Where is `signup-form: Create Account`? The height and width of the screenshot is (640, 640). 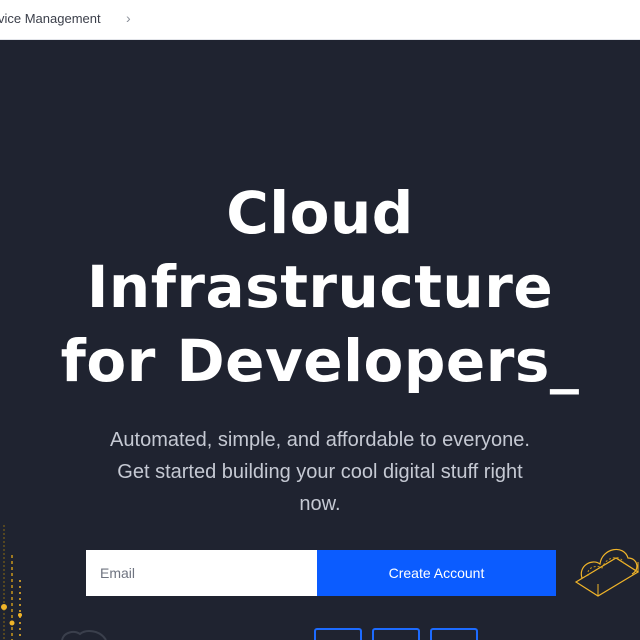
signup-form: Create Account is located at coordinates (321, 573).